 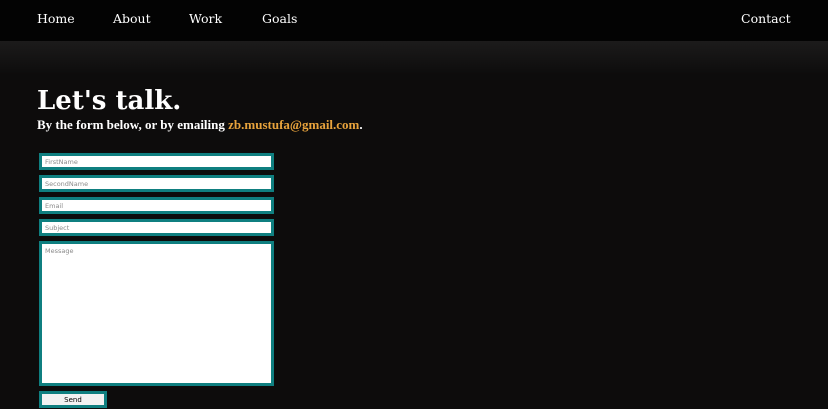 What do you see at coordinates (56, 18) in the screenshot?
I see `nav-link-home: Home` at bounding box center [56, 18].